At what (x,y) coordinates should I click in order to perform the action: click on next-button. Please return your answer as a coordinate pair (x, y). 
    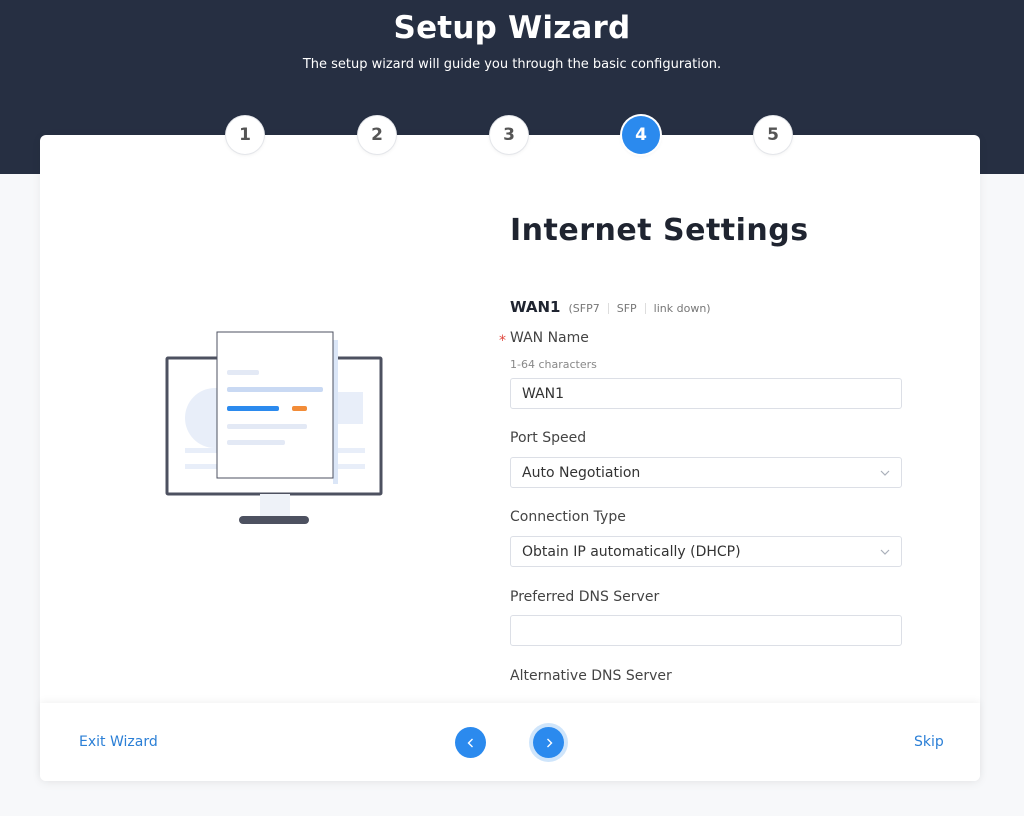
    Looking at the image, I should click on (548, 742).